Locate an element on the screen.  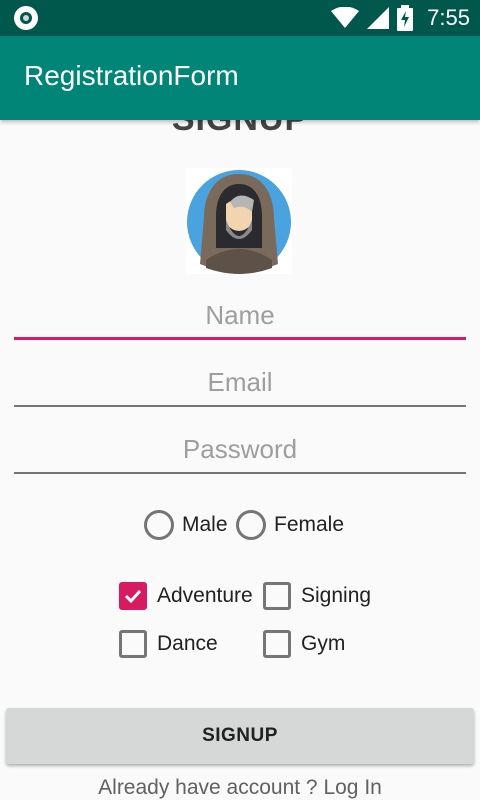
app-title: RegistrationForm is located at coordinates (131, 75).